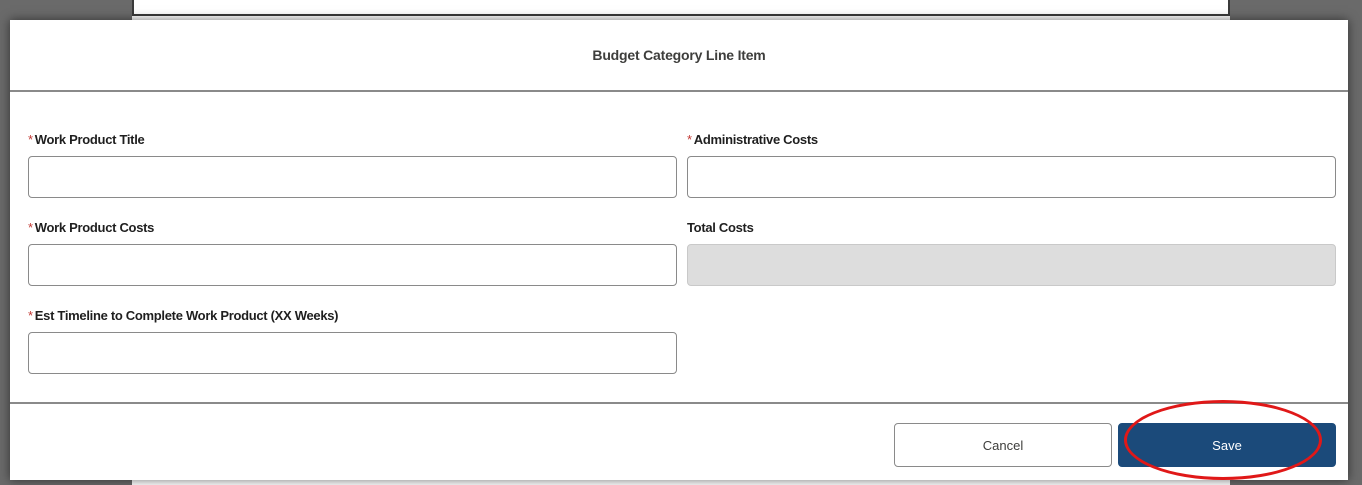 The height and width of the screenshot is (485, 1362). I want to click on work-product-title-label: * Work Product Title, so click(86, 139).